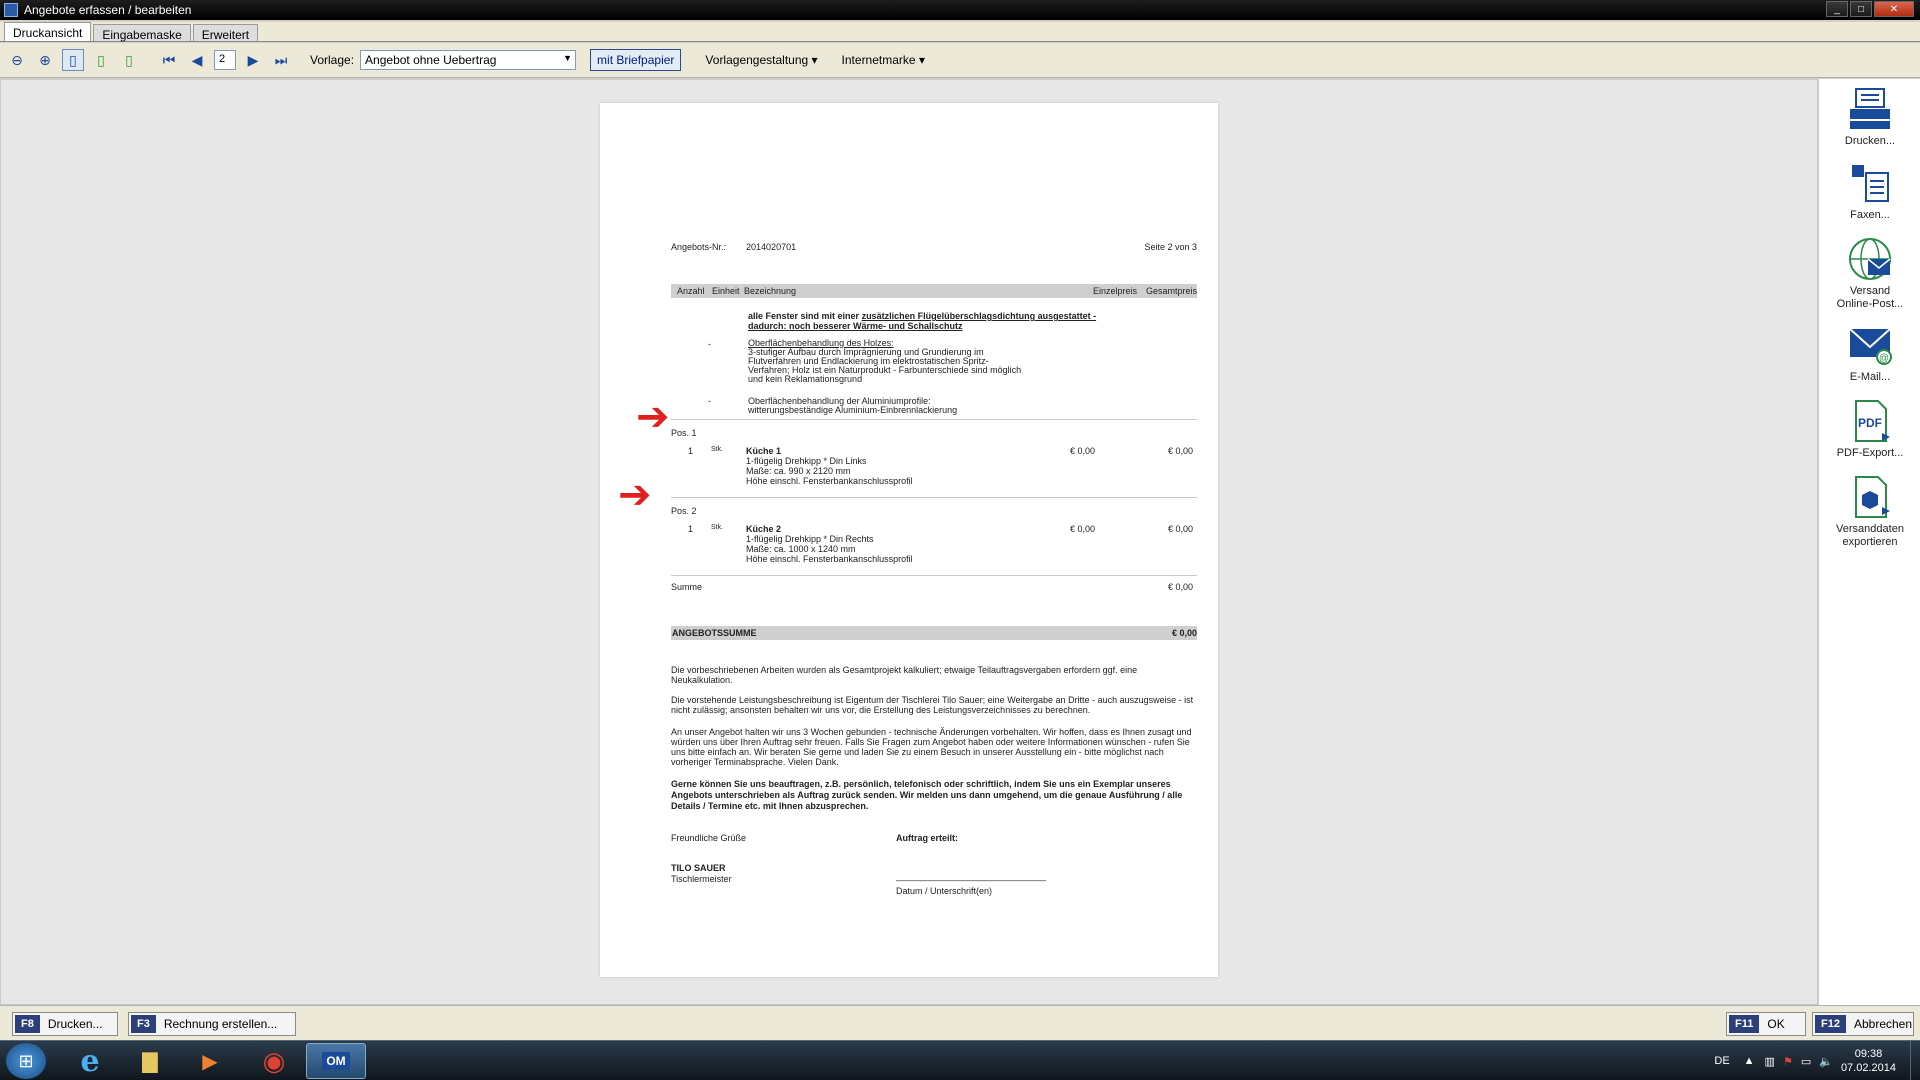 The width and height of the screenshot is (1920, 1080). What do you see at coordinates (960, 10) in the screenshot?
I see `title-bar: Angebote erfassen / bearbeiten _ □ ✕` at bounding box center [960, 10].